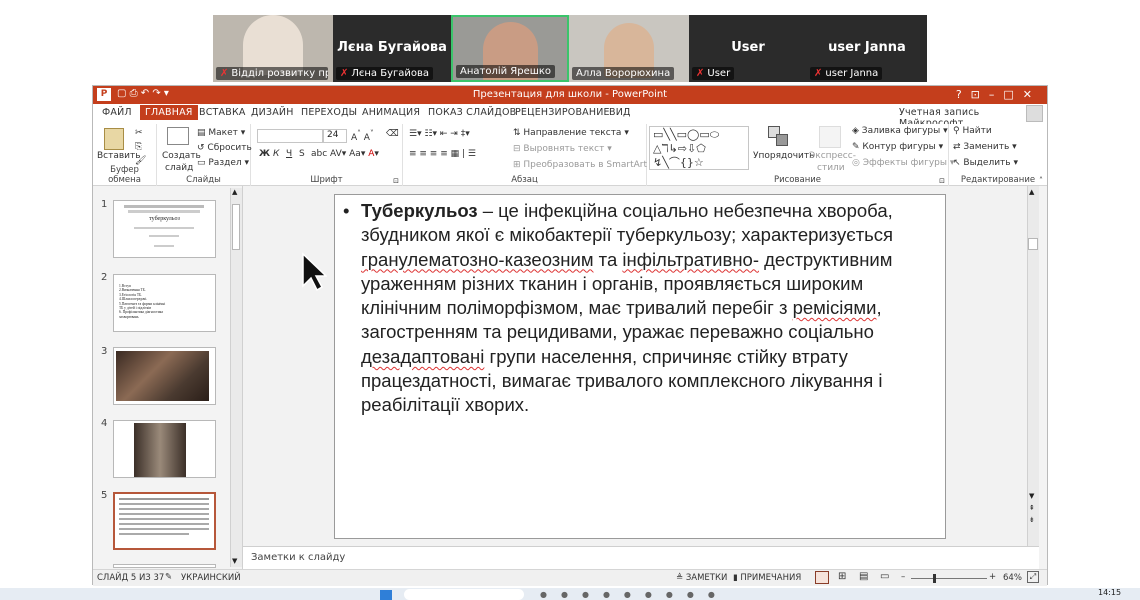 This screenshot has height=600, width=1140. Describe the element at coordinates (290, 136) in the screenshot. I see `font-name-input` at that location.